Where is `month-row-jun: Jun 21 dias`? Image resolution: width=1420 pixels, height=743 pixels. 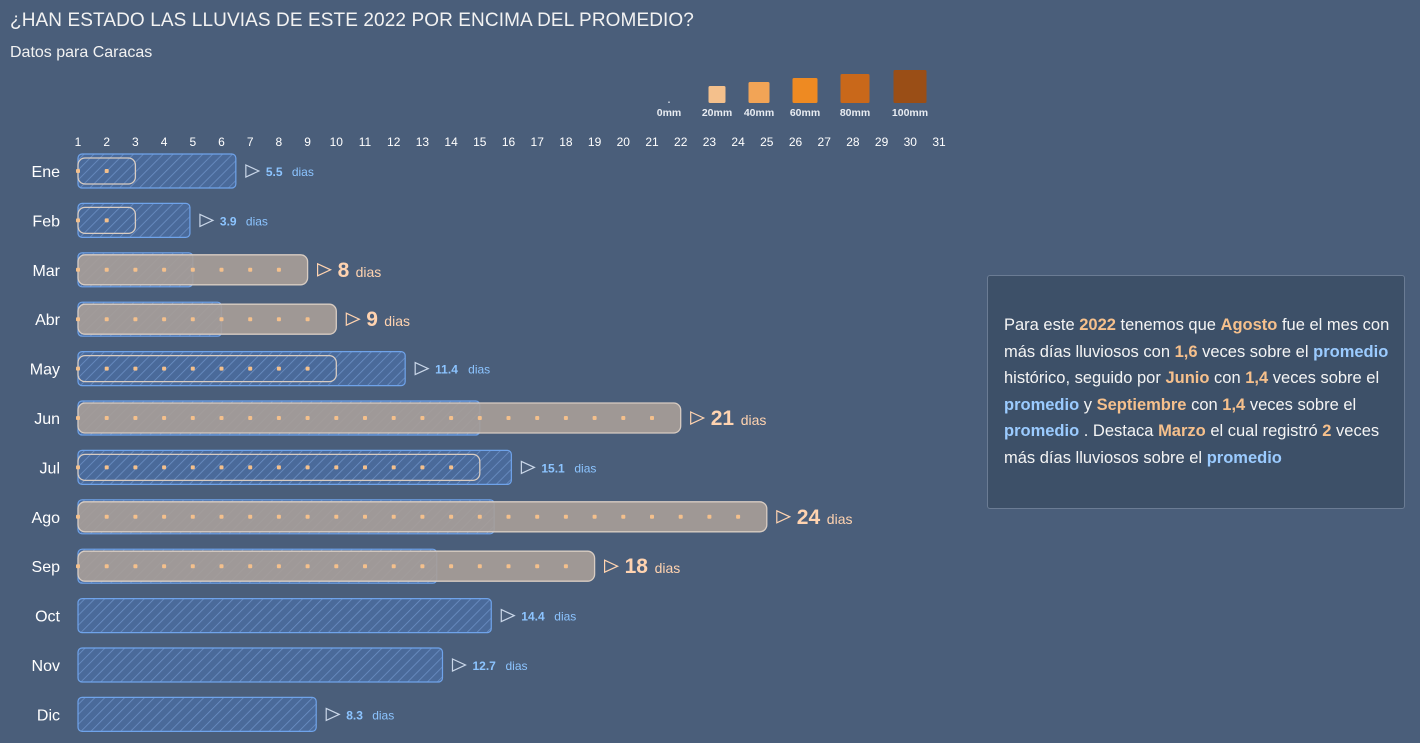 month-row-jun: Jun 21 dias is located at coordinates (400, 418).